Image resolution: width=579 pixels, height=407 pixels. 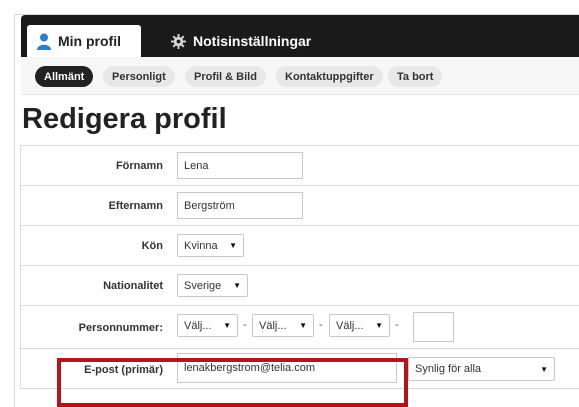 I want to click on gender-select-value: Kvinna, so click(x=201, y=245).